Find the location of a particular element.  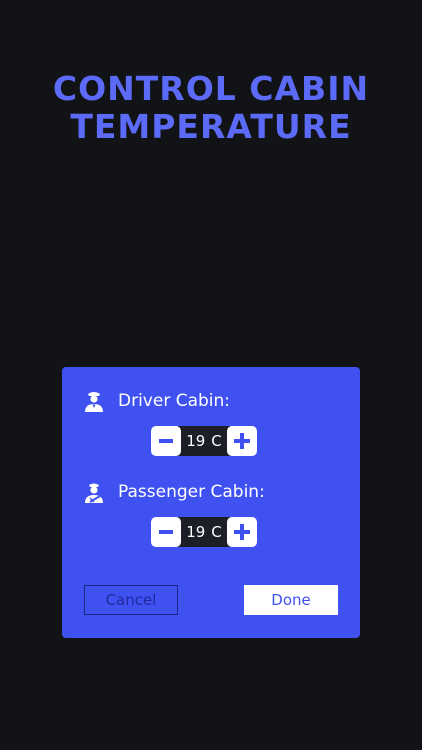

passenger-decrease-button is located at coordinates (166, 532).